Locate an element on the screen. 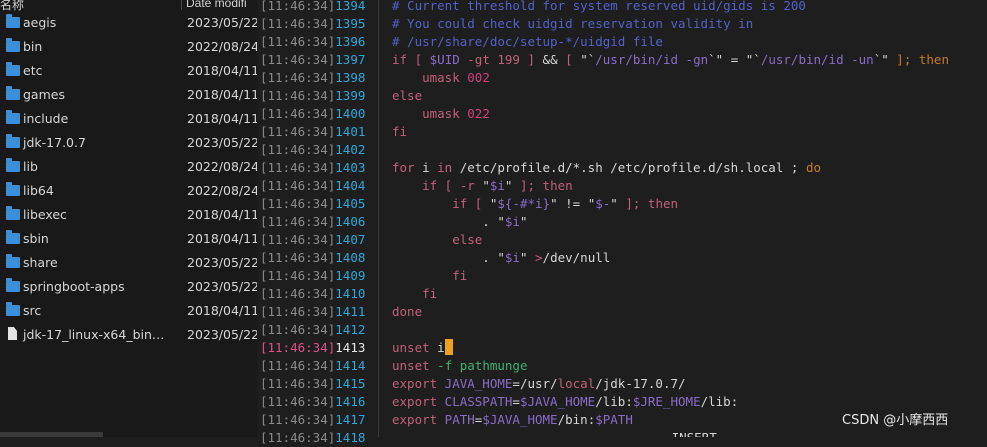 This screenshot has height=447, width=987. file-list-item: libexec 2018/04/11 is located at coordinates (128, 216).